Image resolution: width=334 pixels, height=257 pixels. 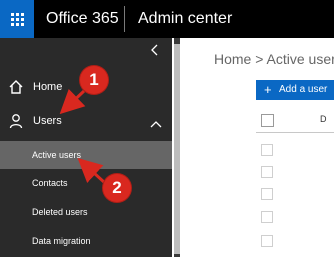 I want to click on annotation-arrows, so click(x=83, y=136).